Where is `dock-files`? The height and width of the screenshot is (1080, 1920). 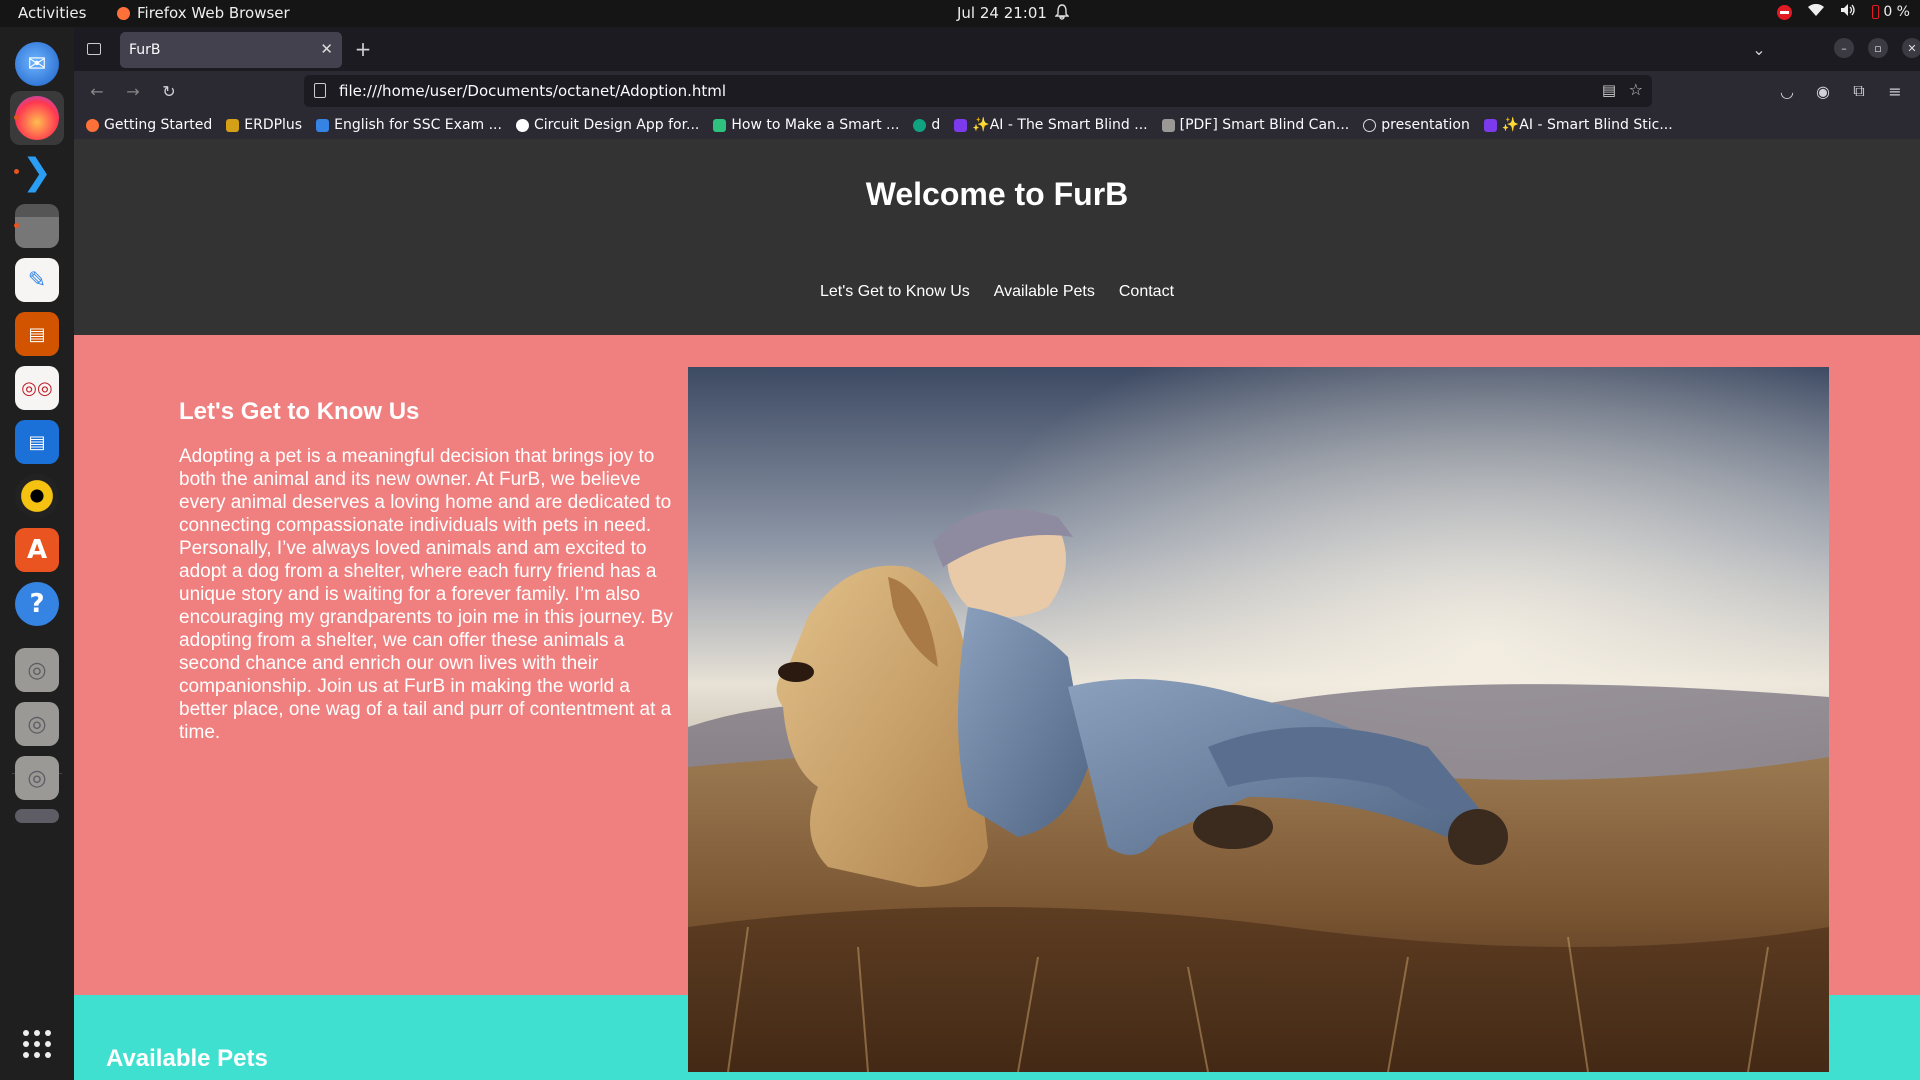
dock-files is located at coordinates (37, 226).